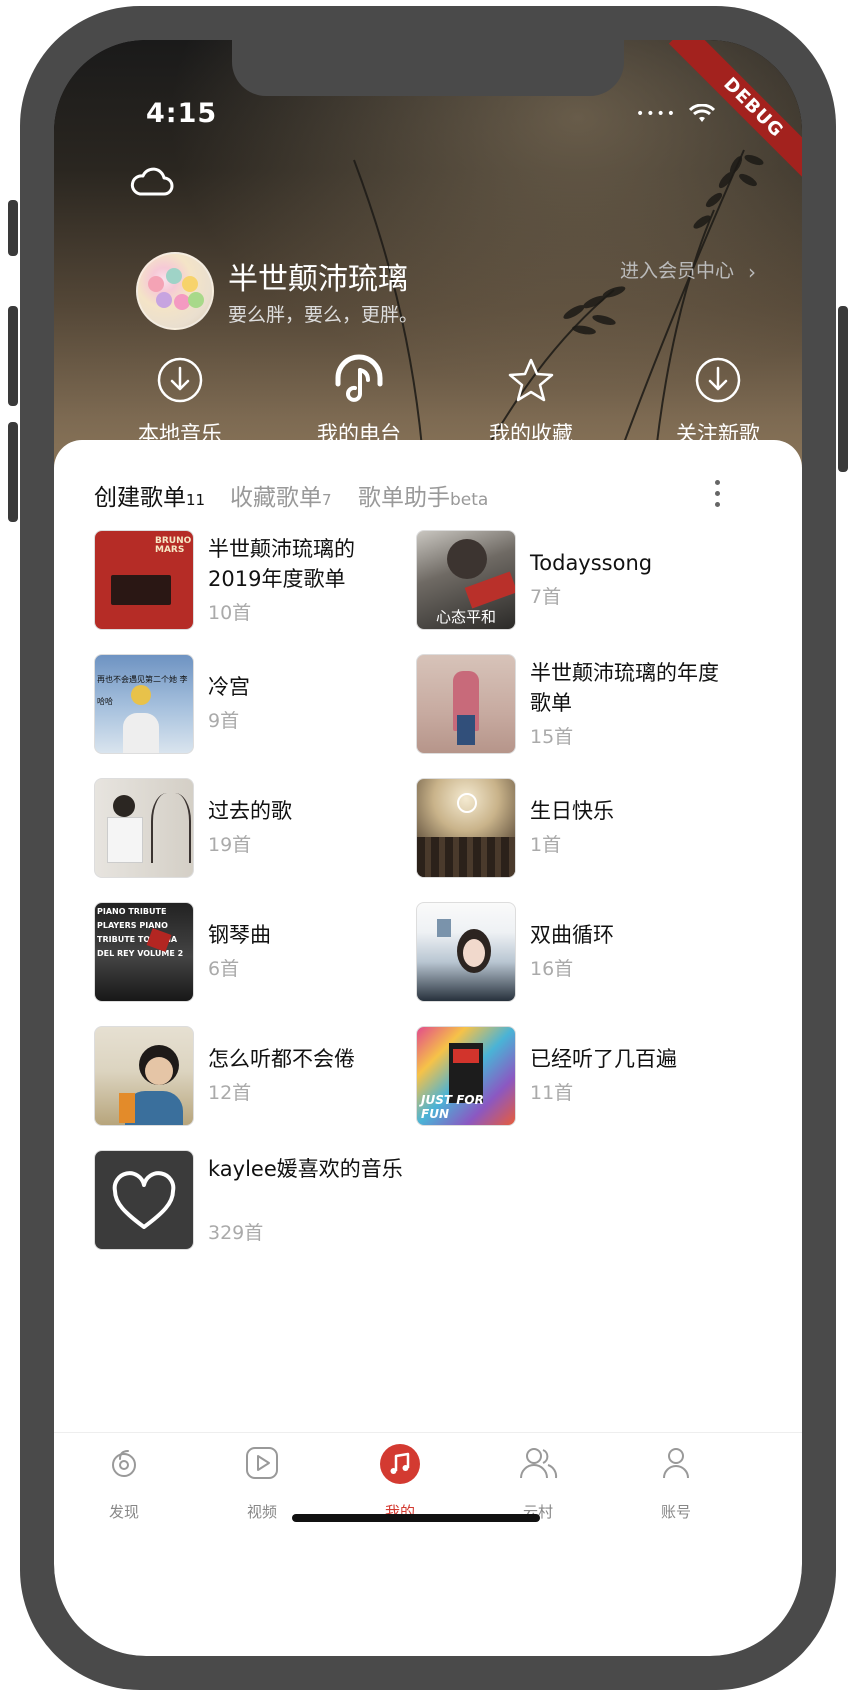 The height and width of the screenshot is (1696, 856). What do you see at coordinates (624, 688) in the screenshot?
I see `playlist-title: 半世颠沛琉璃的年度歌单` at bounding box center [624, 688].